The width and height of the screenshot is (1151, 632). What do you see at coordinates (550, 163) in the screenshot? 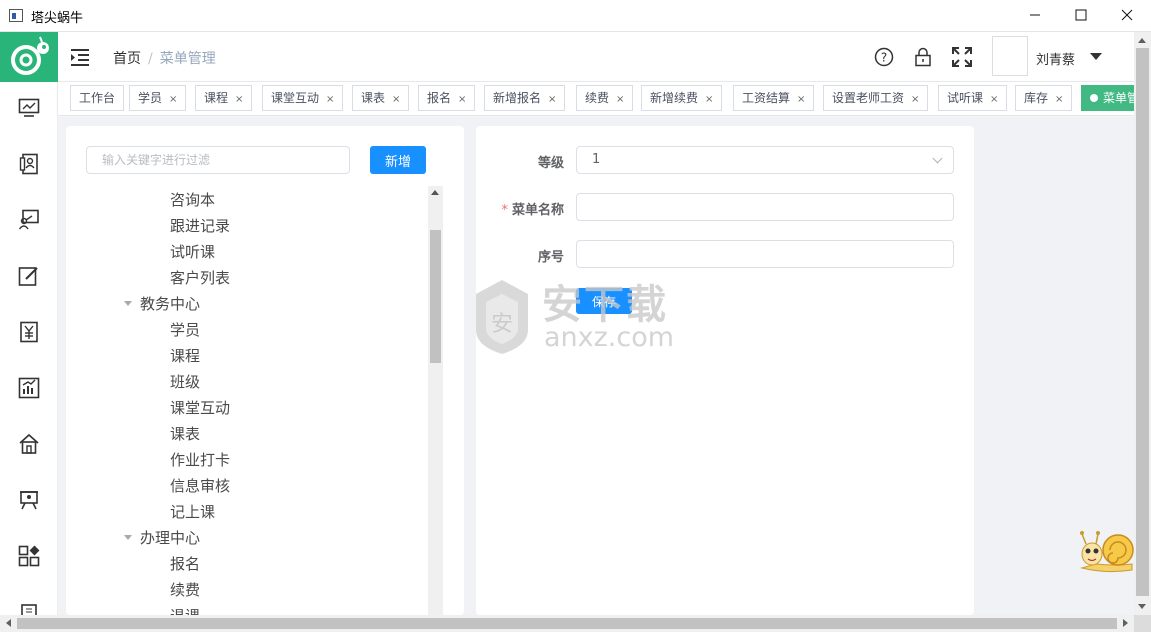
I see `level-label: 等级` at bounding box center [550, 163].